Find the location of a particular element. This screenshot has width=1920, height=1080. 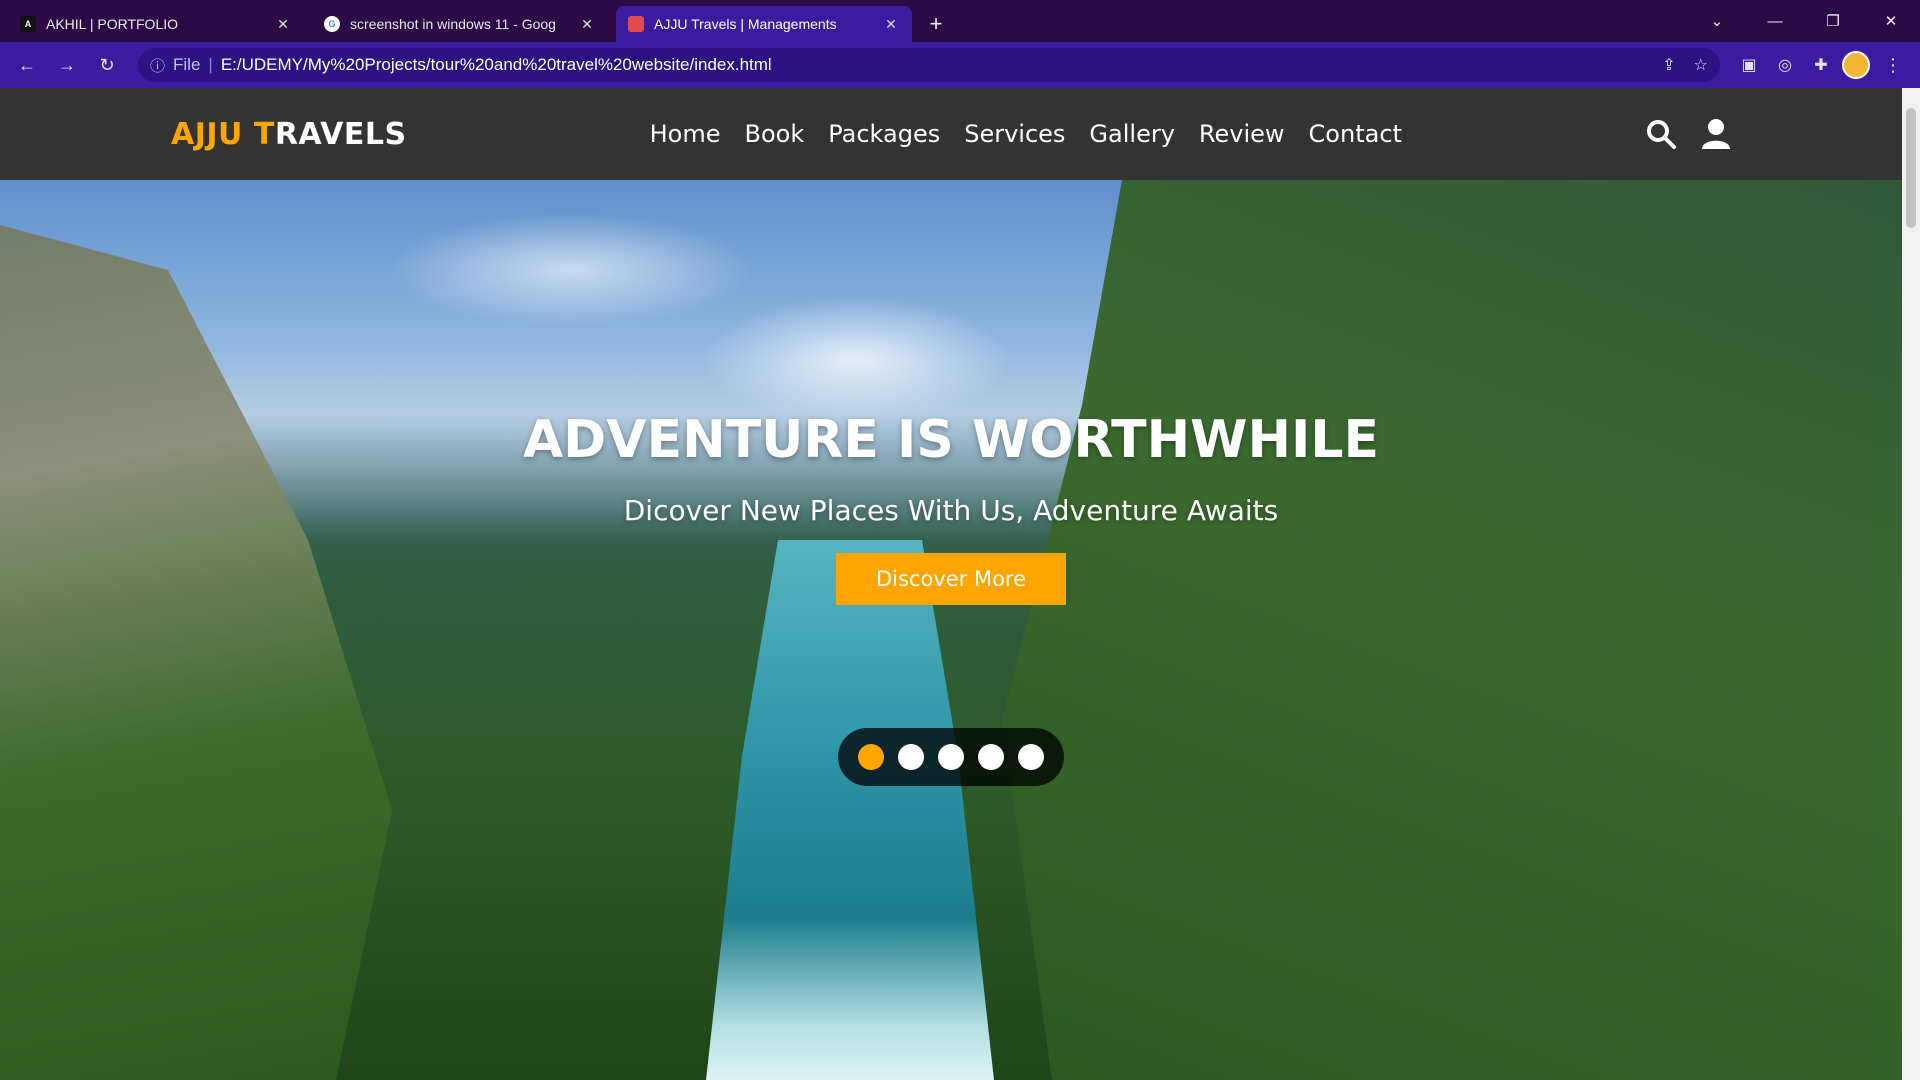

minimize-icon: — is located at coordinates (1775, 21).